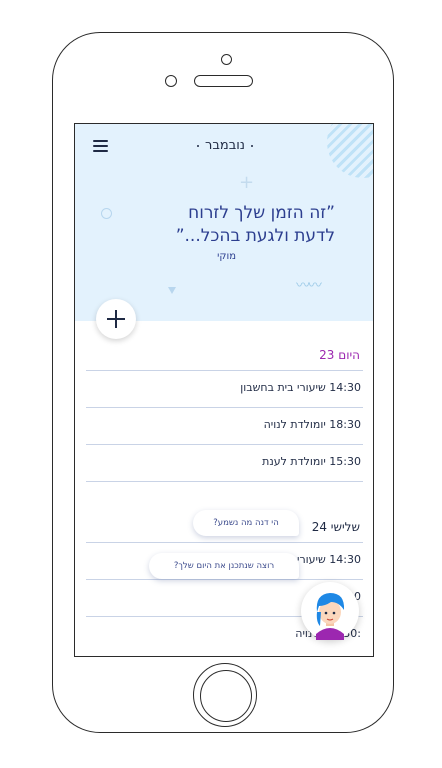  I want to click on quote-line-2: לדעת ולגעת בהכל...”, so click(255, 236).